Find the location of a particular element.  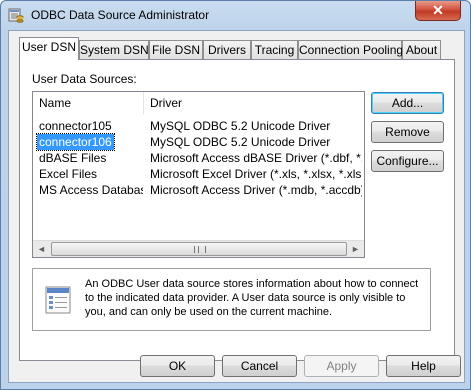

tab-label: User DSN is located at coordinates (48, 47).